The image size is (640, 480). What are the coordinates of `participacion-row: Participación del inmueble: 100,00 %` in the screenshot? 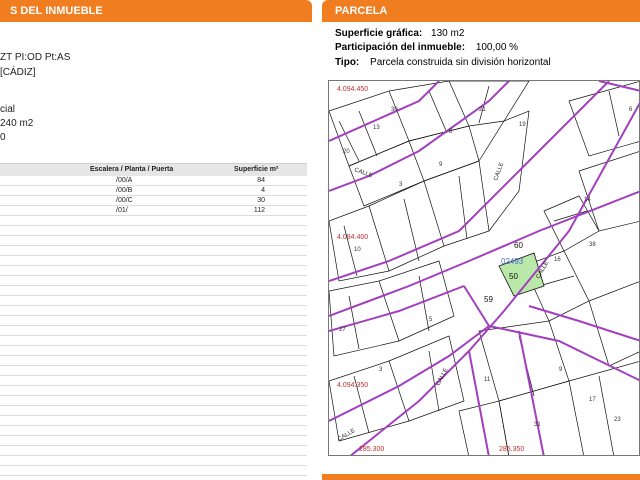 It's located at (426, 47).